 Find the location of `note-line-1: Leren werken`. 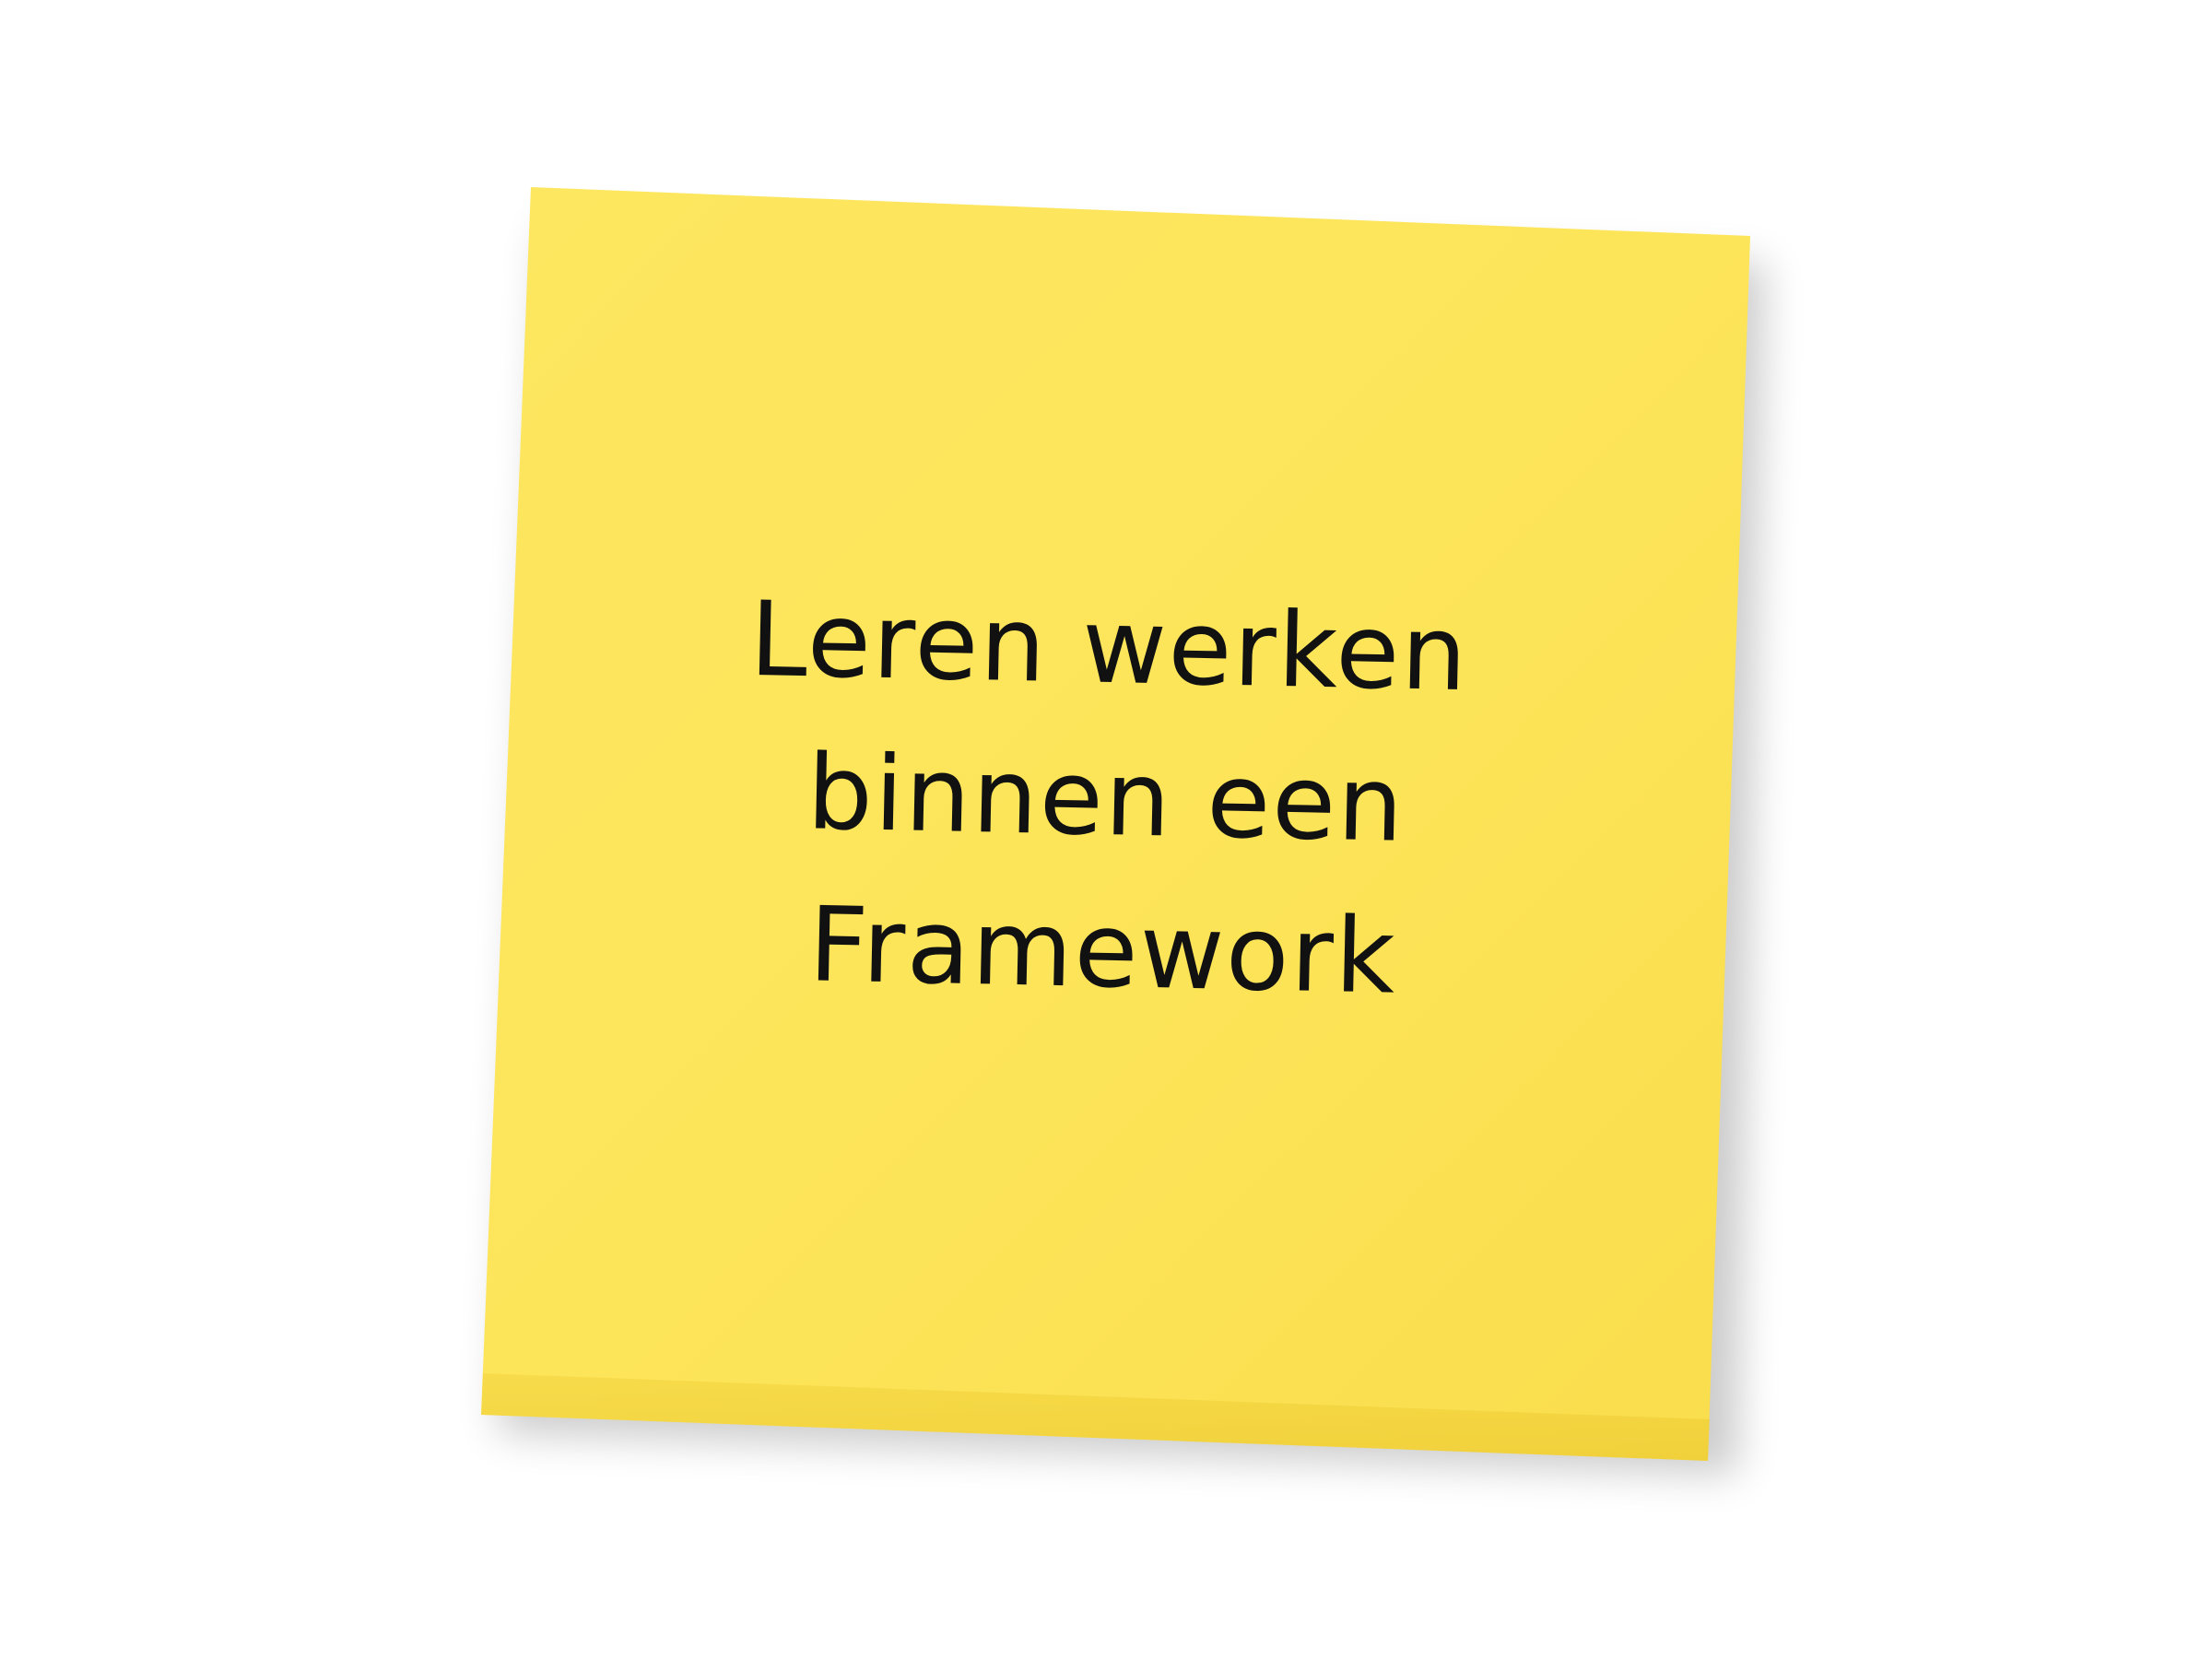

note-line-1: Leren werken is located at coordinates (1109, 647).